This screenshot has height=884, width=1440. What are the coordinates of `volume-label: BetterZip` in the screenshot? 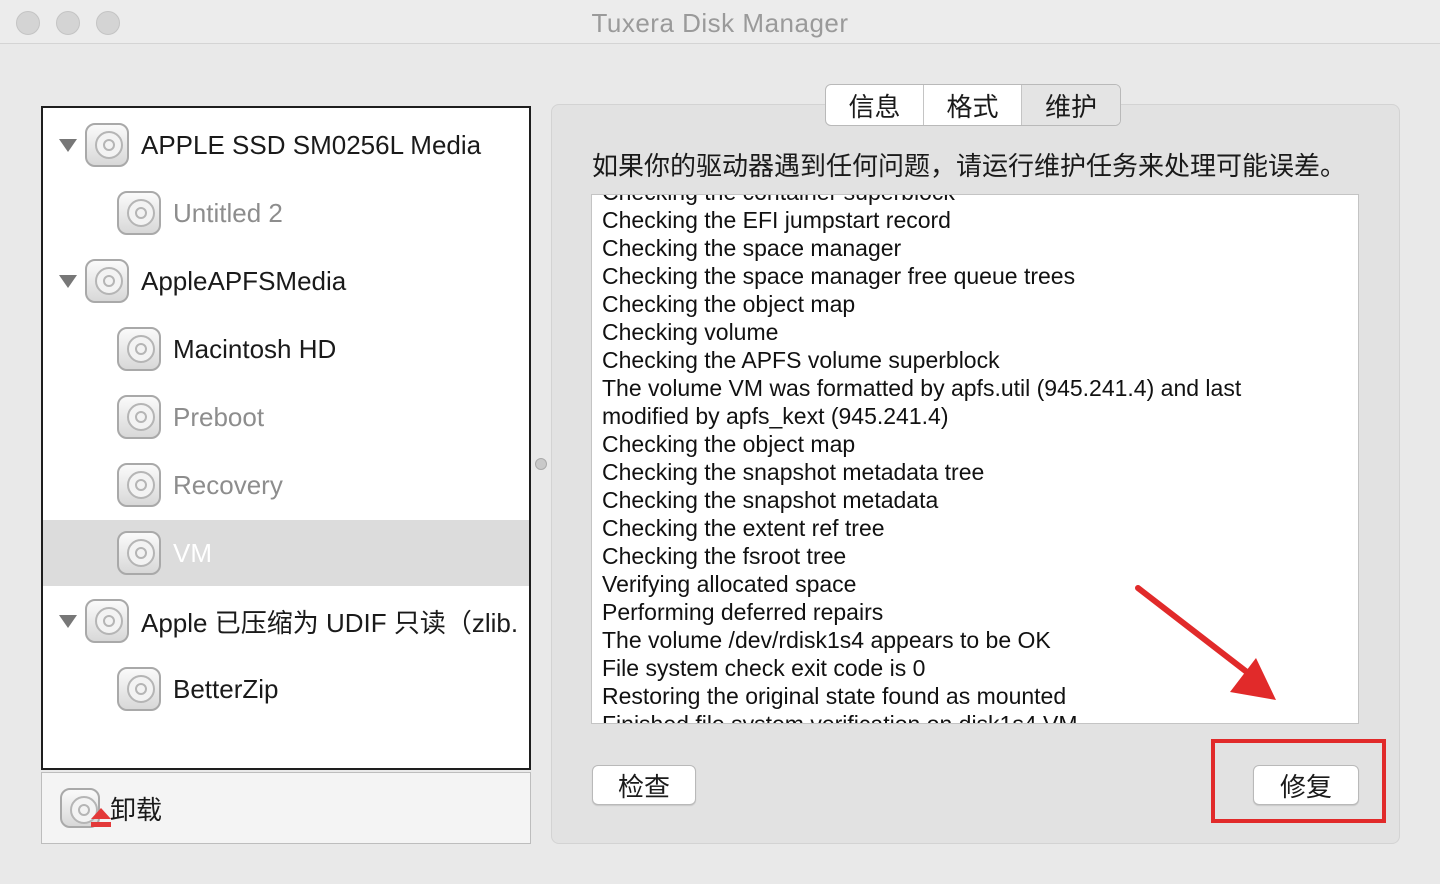 It's located at (226, 688).